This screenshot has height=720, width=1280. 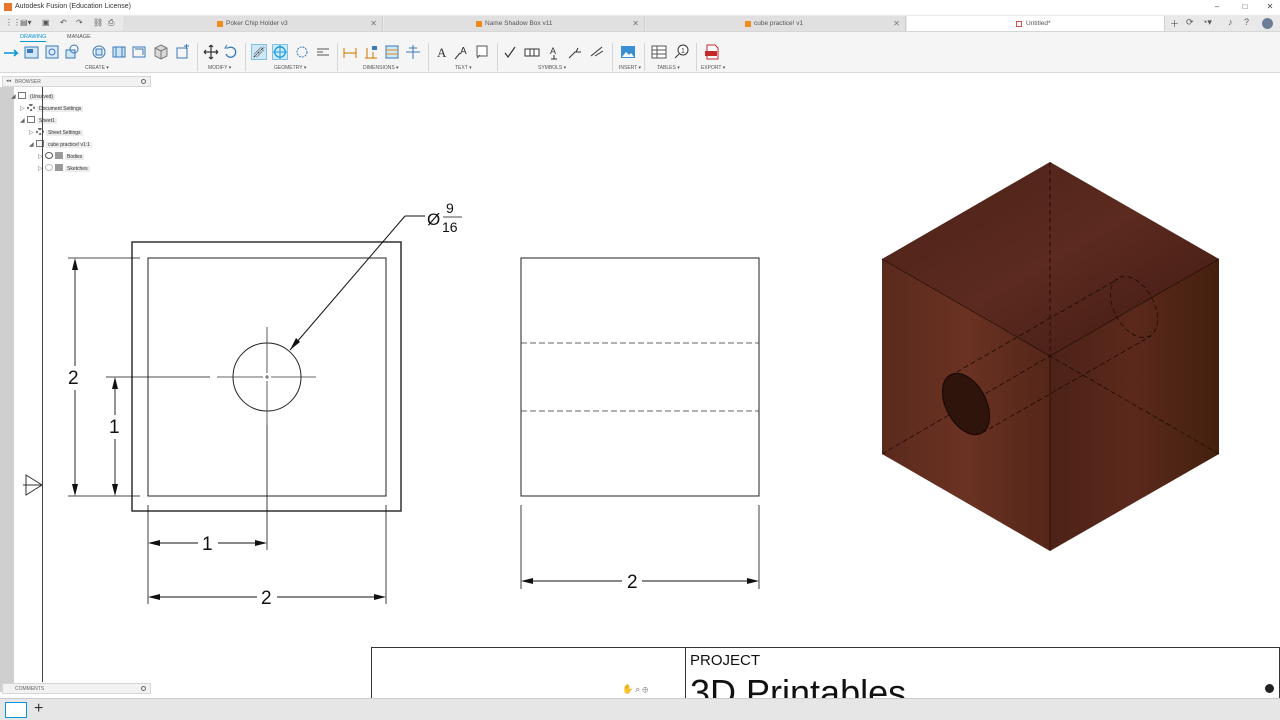 I want to click on diameter-numerator: 9, so click(x=450, y=208).